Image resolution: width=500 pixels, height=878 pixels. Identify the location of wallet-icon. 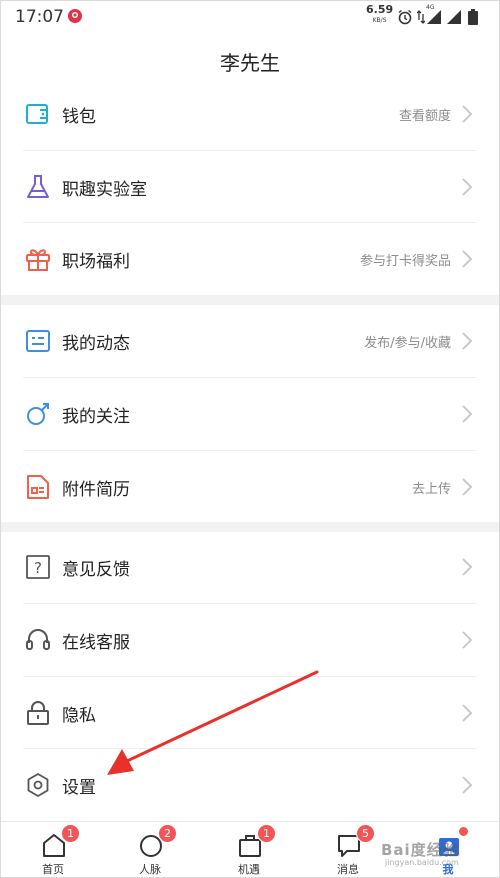
(38, 114).